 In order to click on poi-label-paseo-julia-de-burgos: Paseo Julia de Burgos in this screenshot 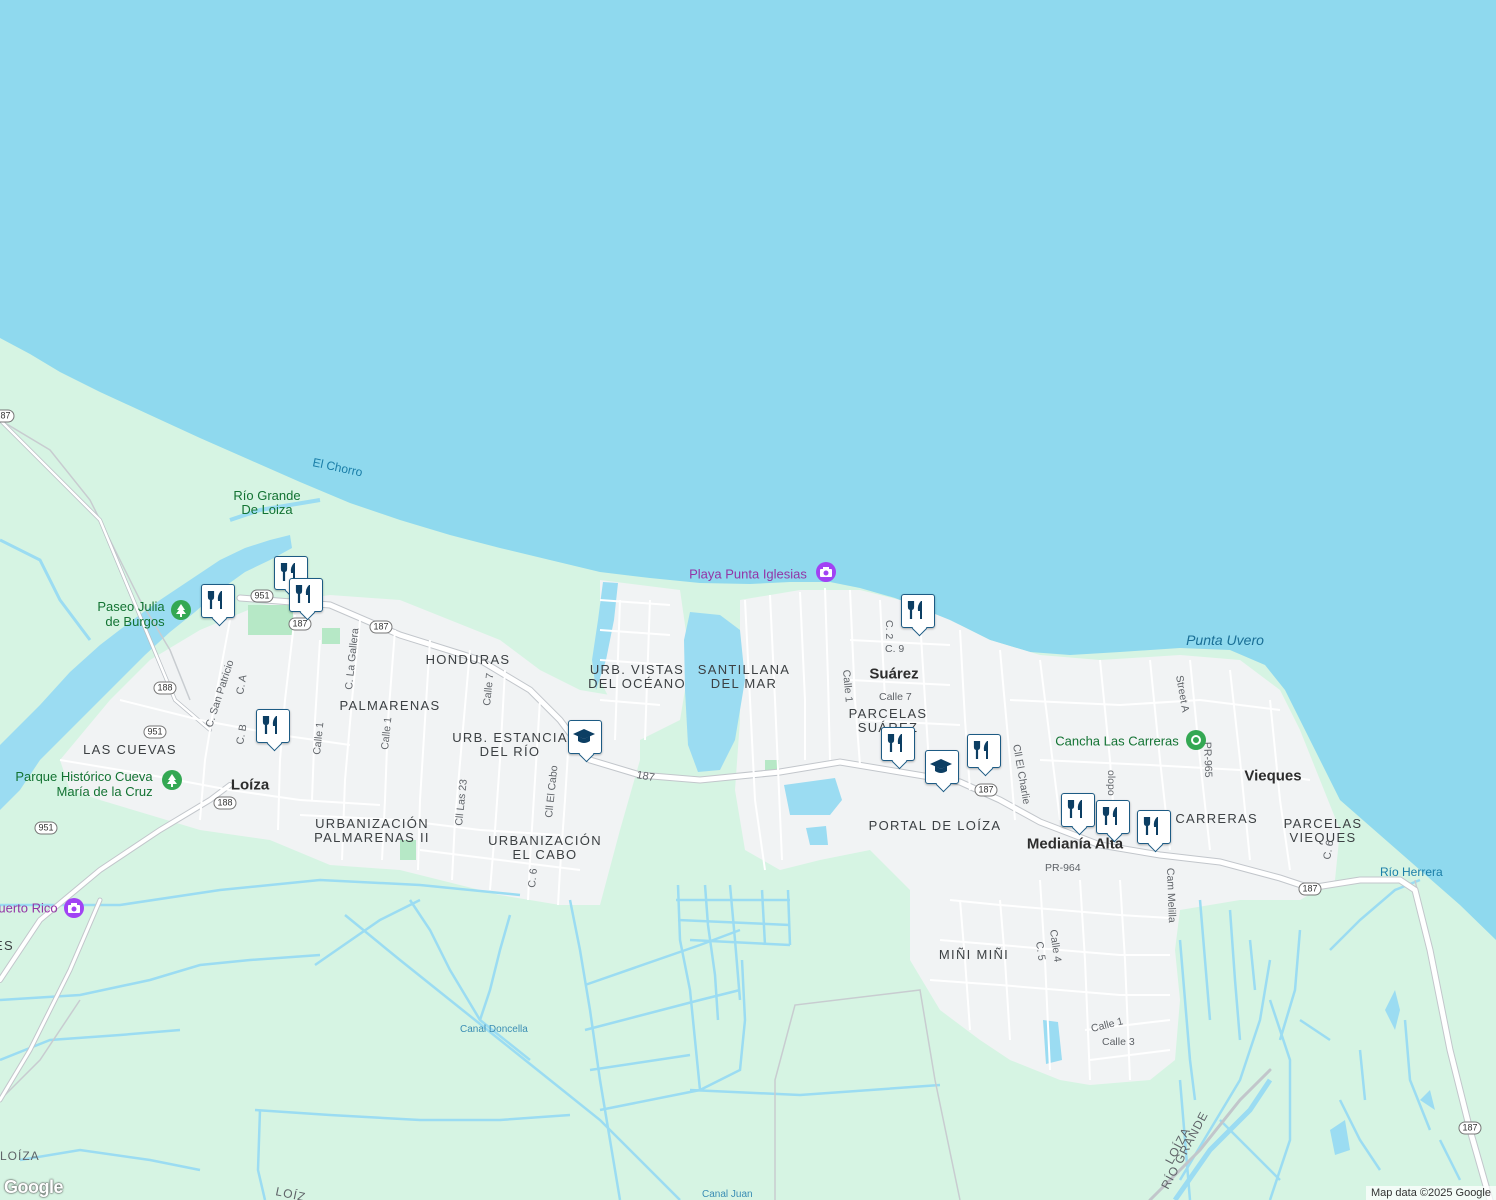, I will do `click(130, 614)`.